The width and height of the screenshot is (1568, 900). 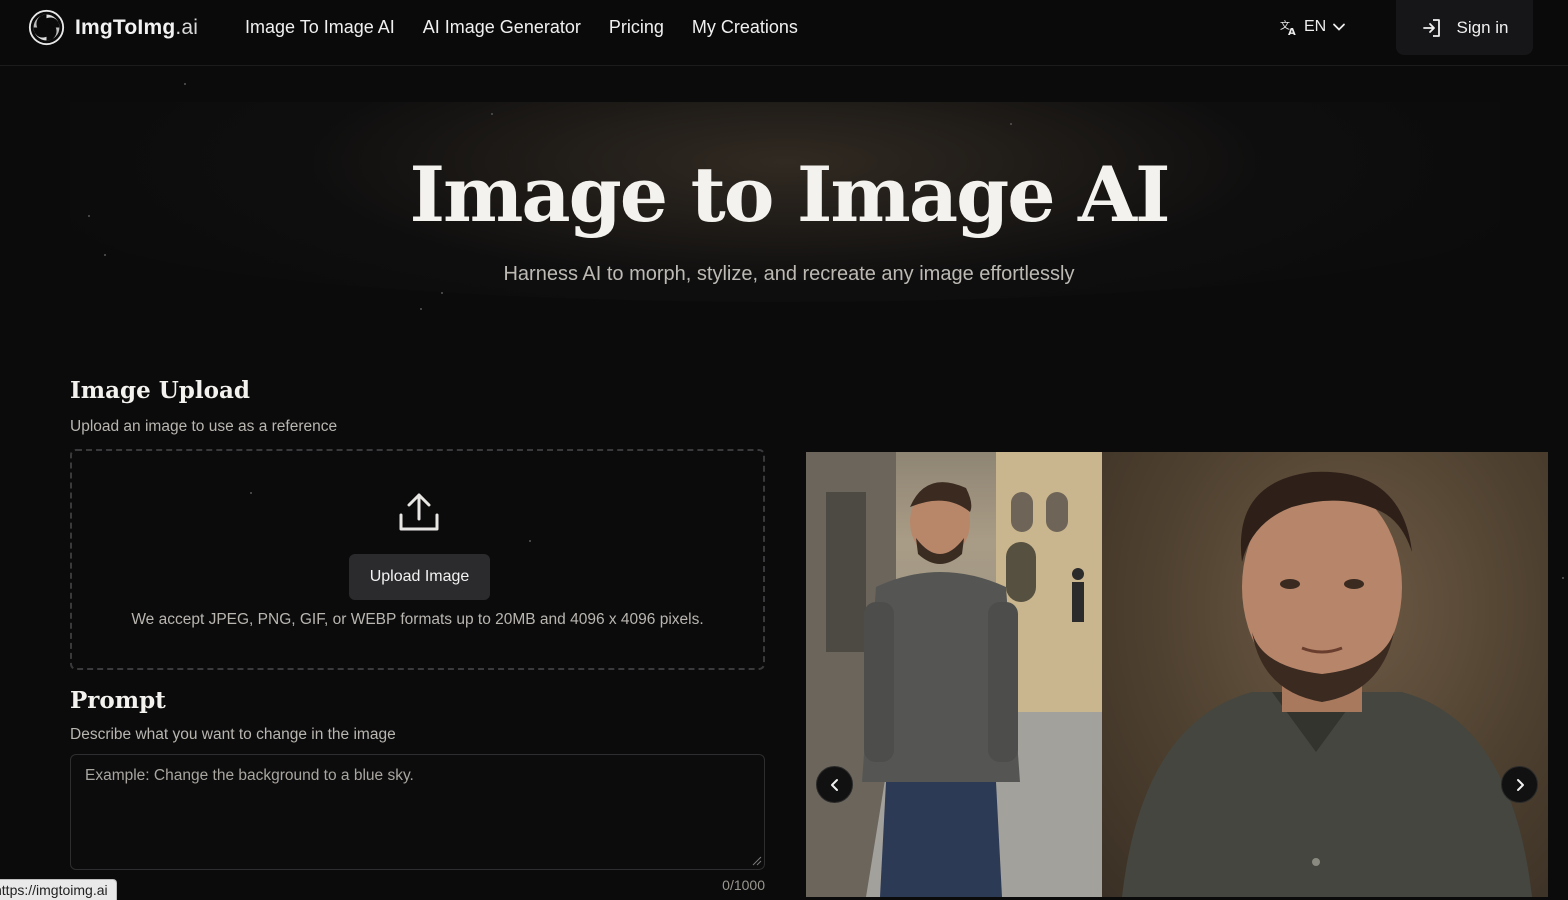 I want to click on example-result-photo, so click(x=1325, y=674).